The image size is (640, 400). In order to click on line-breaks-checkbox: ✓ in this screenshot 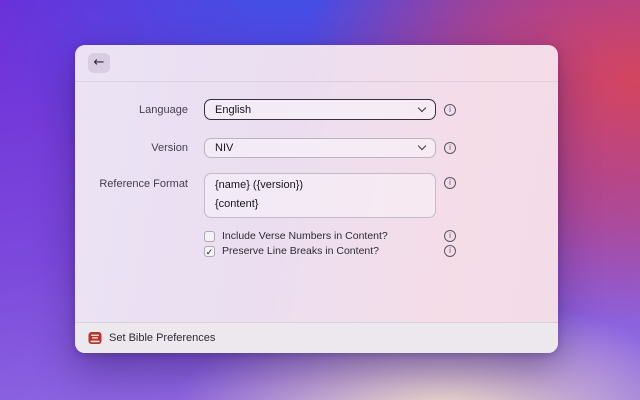, I will do `click(209, 251)`.